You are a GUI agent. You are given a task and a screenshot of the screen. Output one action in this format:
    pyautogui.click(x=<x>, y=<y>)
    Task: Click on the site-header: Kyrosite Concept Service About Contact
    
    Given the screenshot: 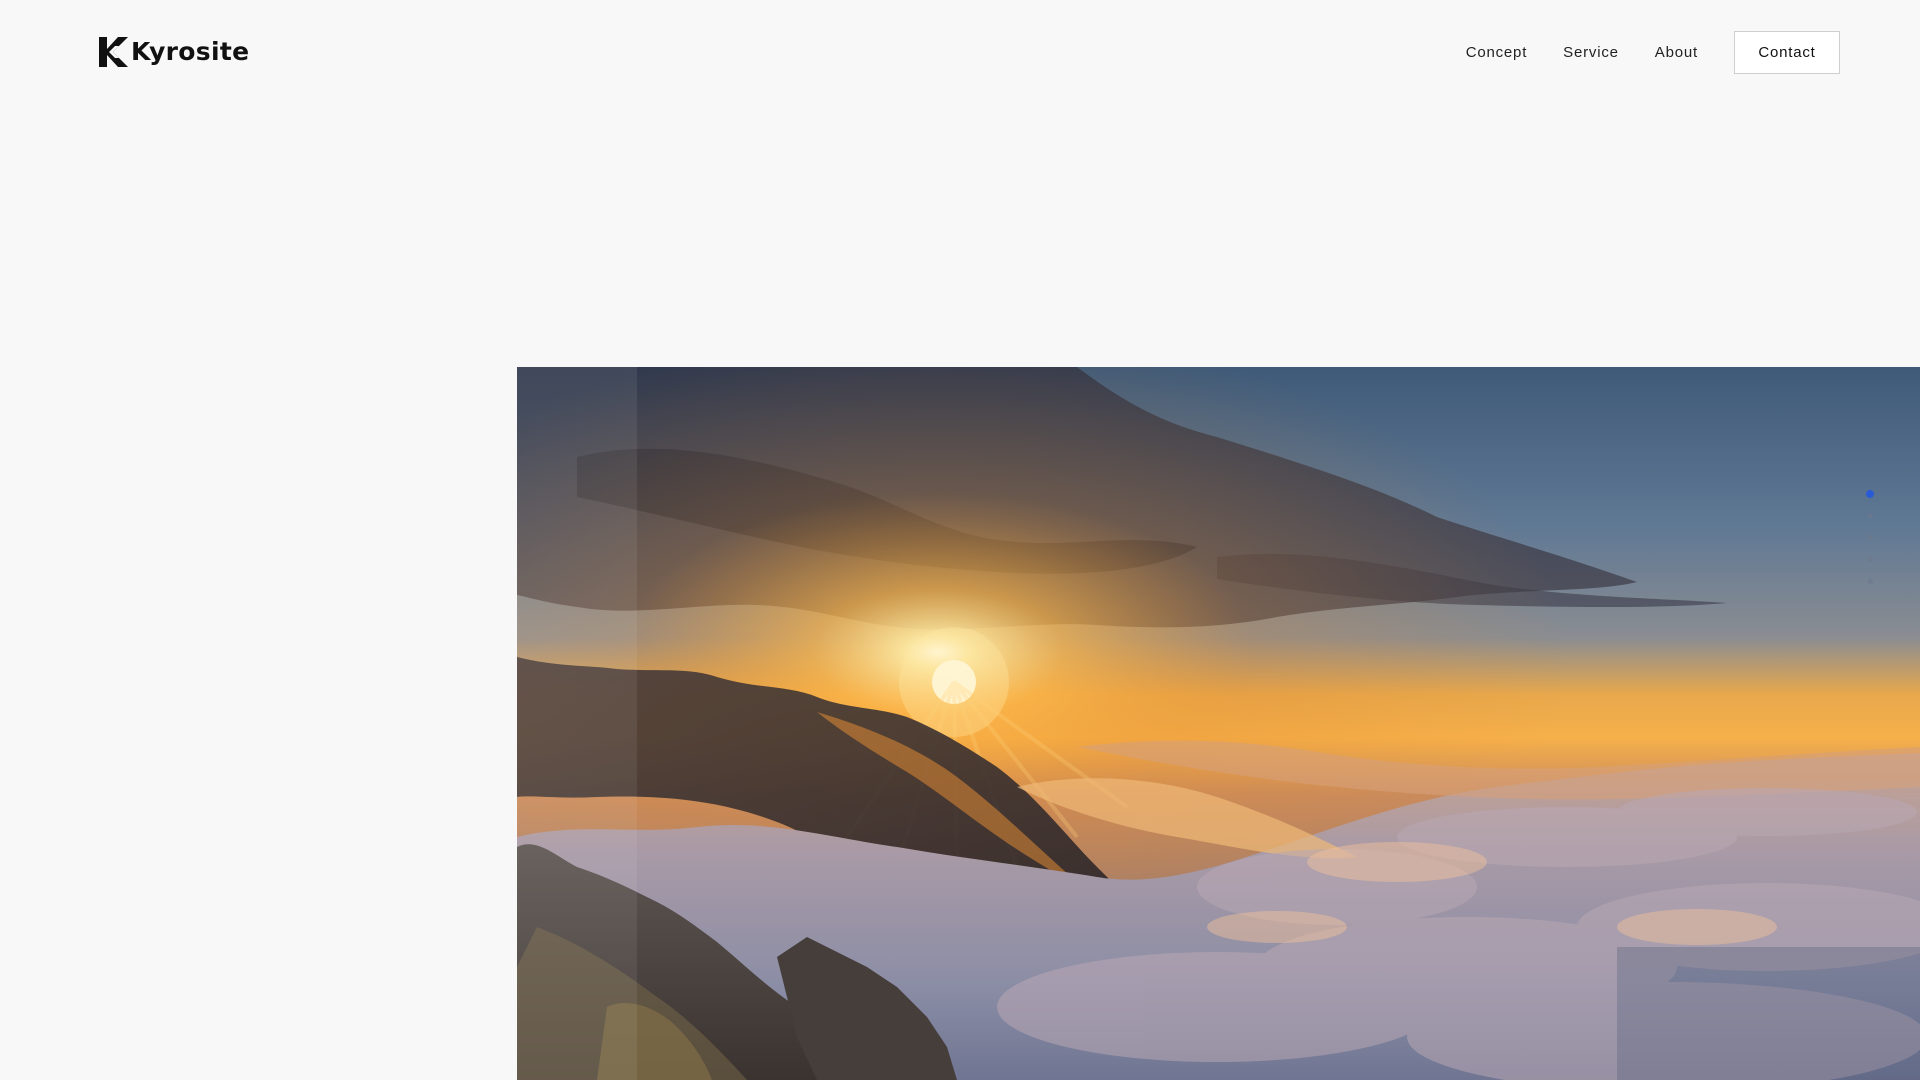 What is the action you would take?
    pyautogui.click(x=960, y=52)
    